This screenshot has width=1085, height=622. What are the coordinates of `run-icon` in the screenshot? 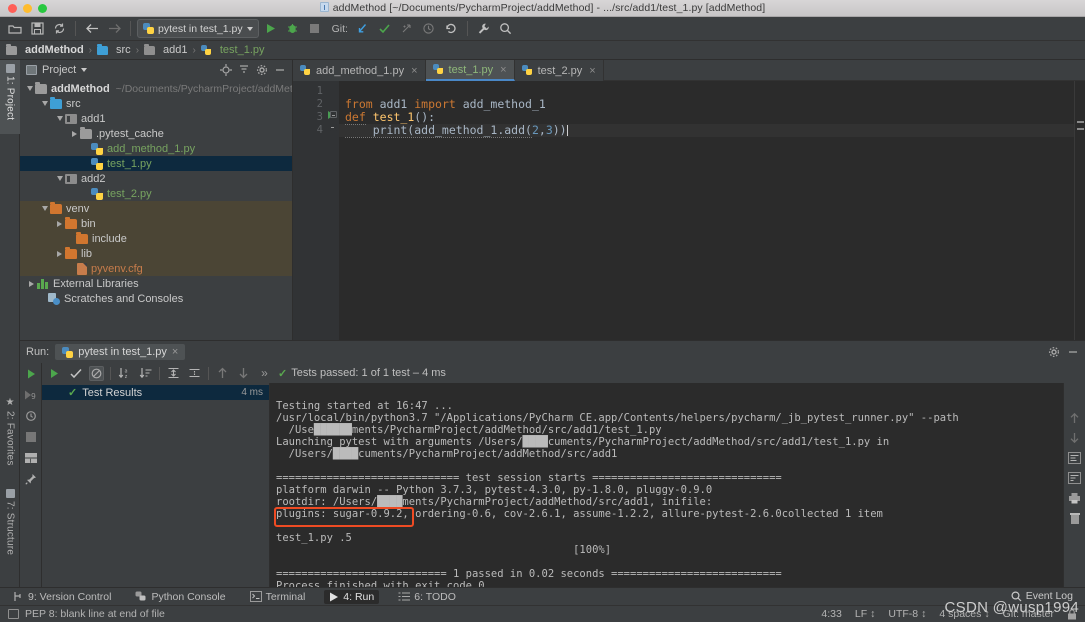 It's located at (271, 29).